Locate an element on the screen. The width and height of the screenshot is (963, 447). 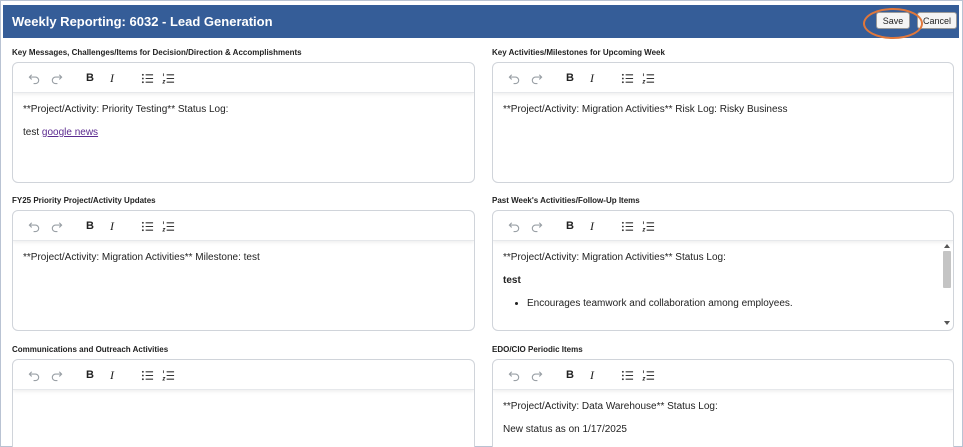
vertical-scrollbar is located at coordinates (947, 284).